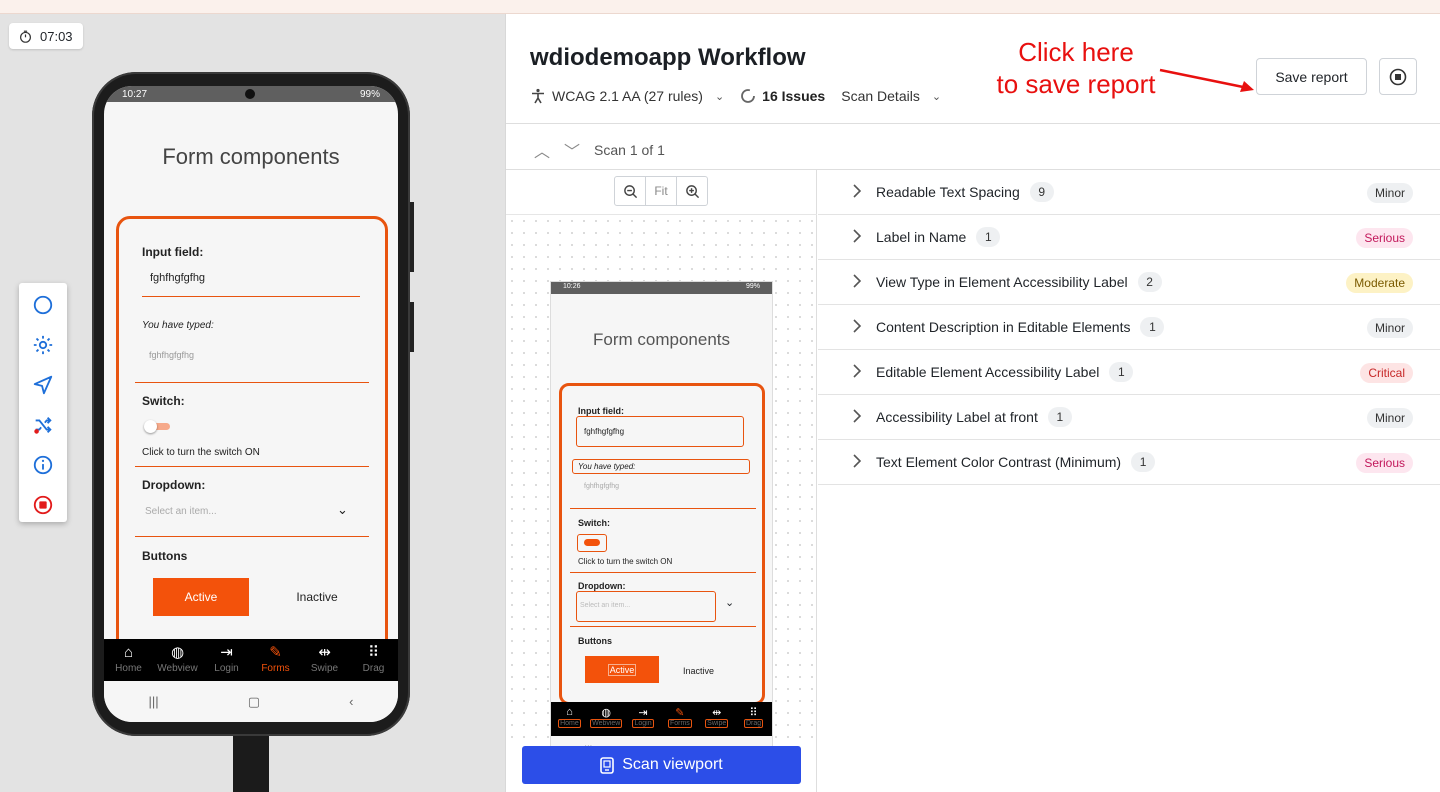 This screenshot has height=792, width=1440. Describe the element at coordinates (317, 597) in the screenshot. I see `inactive-button: Inactive` at that location.